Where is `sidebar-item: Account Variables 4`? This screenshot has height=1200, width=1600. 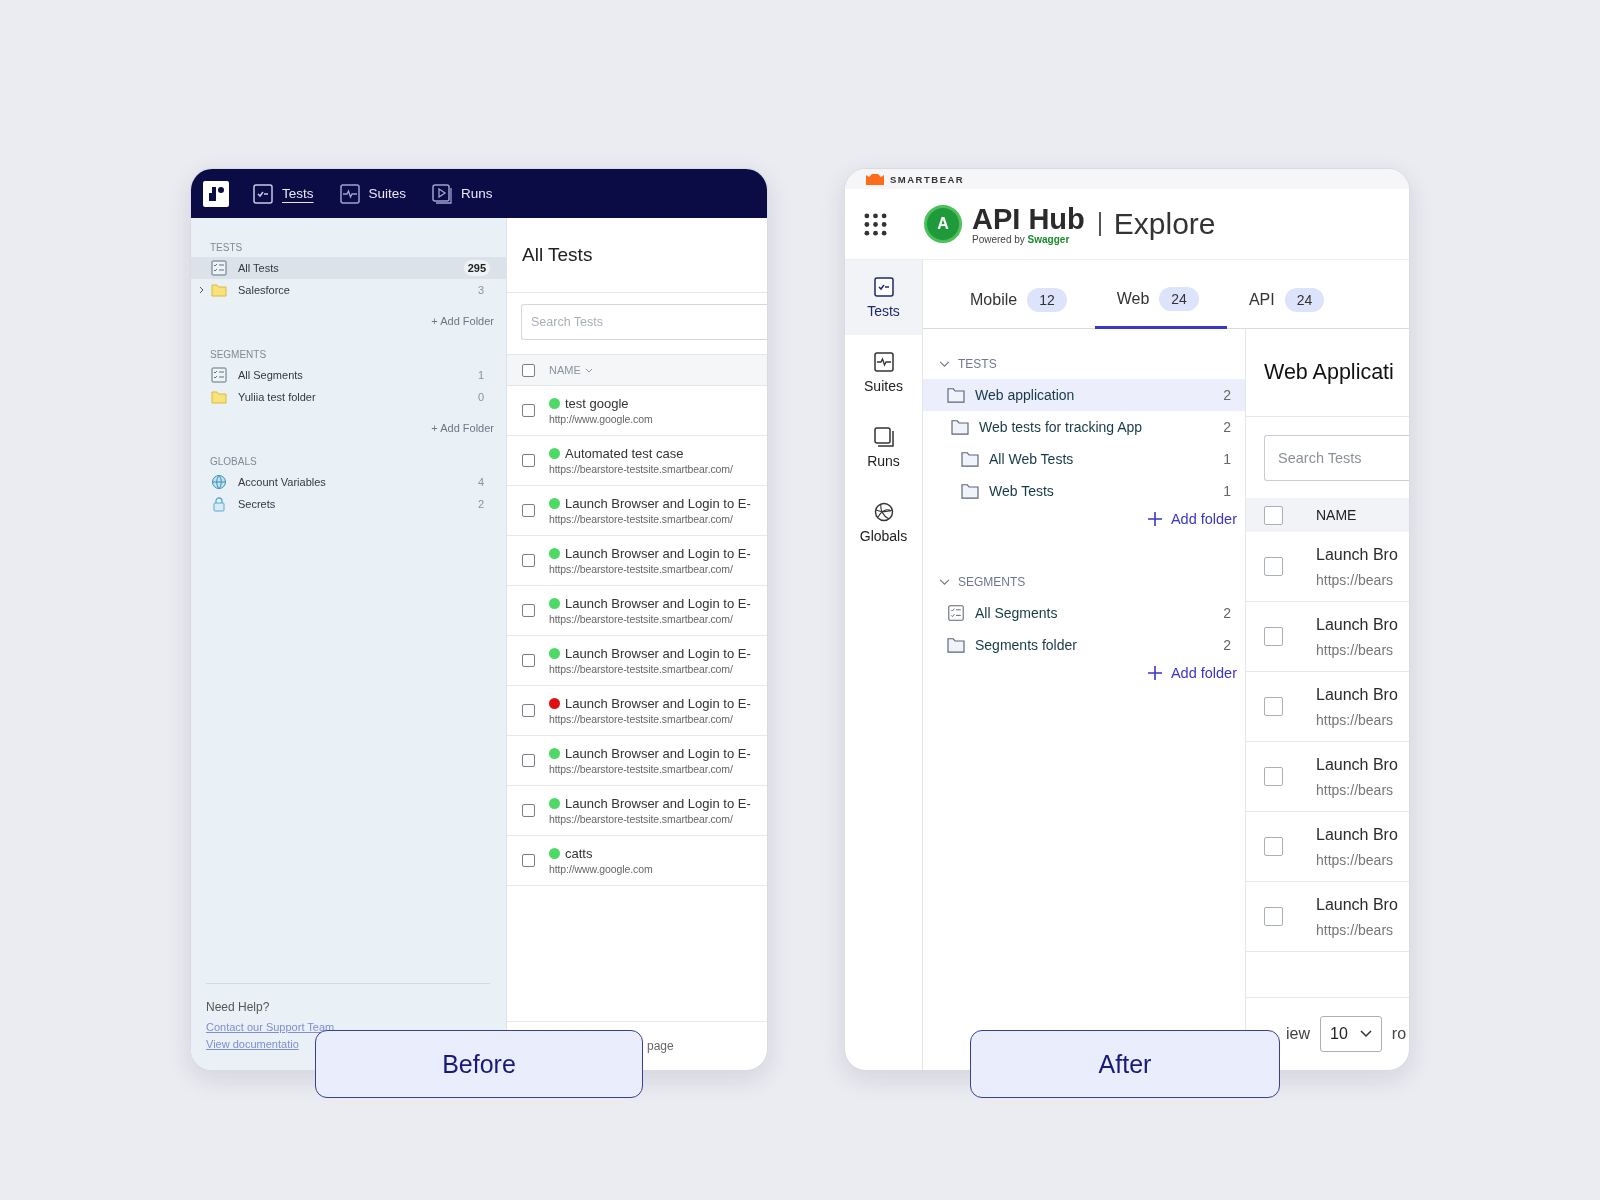 sidebar-item: Account Variables 4 is located at coordinates (348, 482).